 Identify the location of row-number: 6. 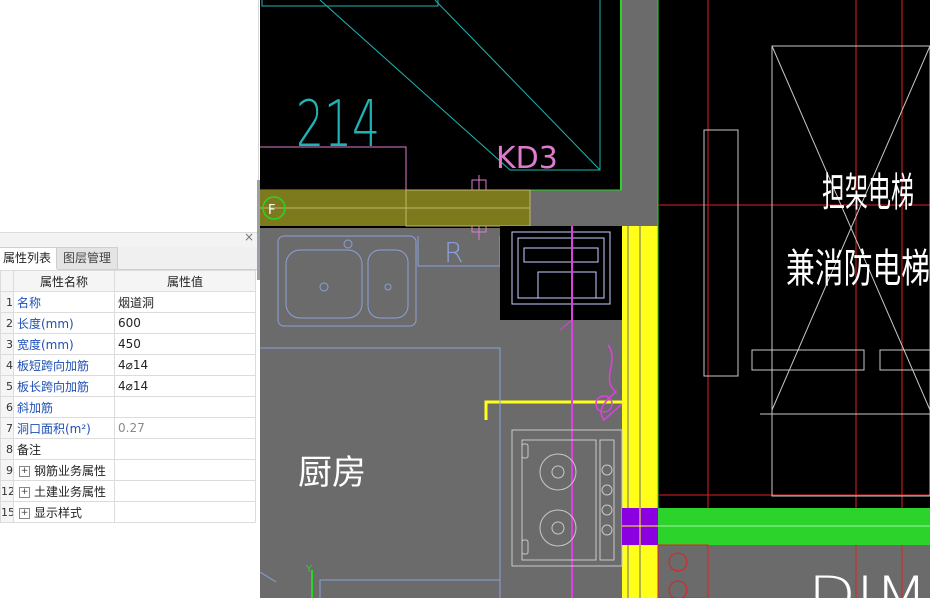
(7, 407).